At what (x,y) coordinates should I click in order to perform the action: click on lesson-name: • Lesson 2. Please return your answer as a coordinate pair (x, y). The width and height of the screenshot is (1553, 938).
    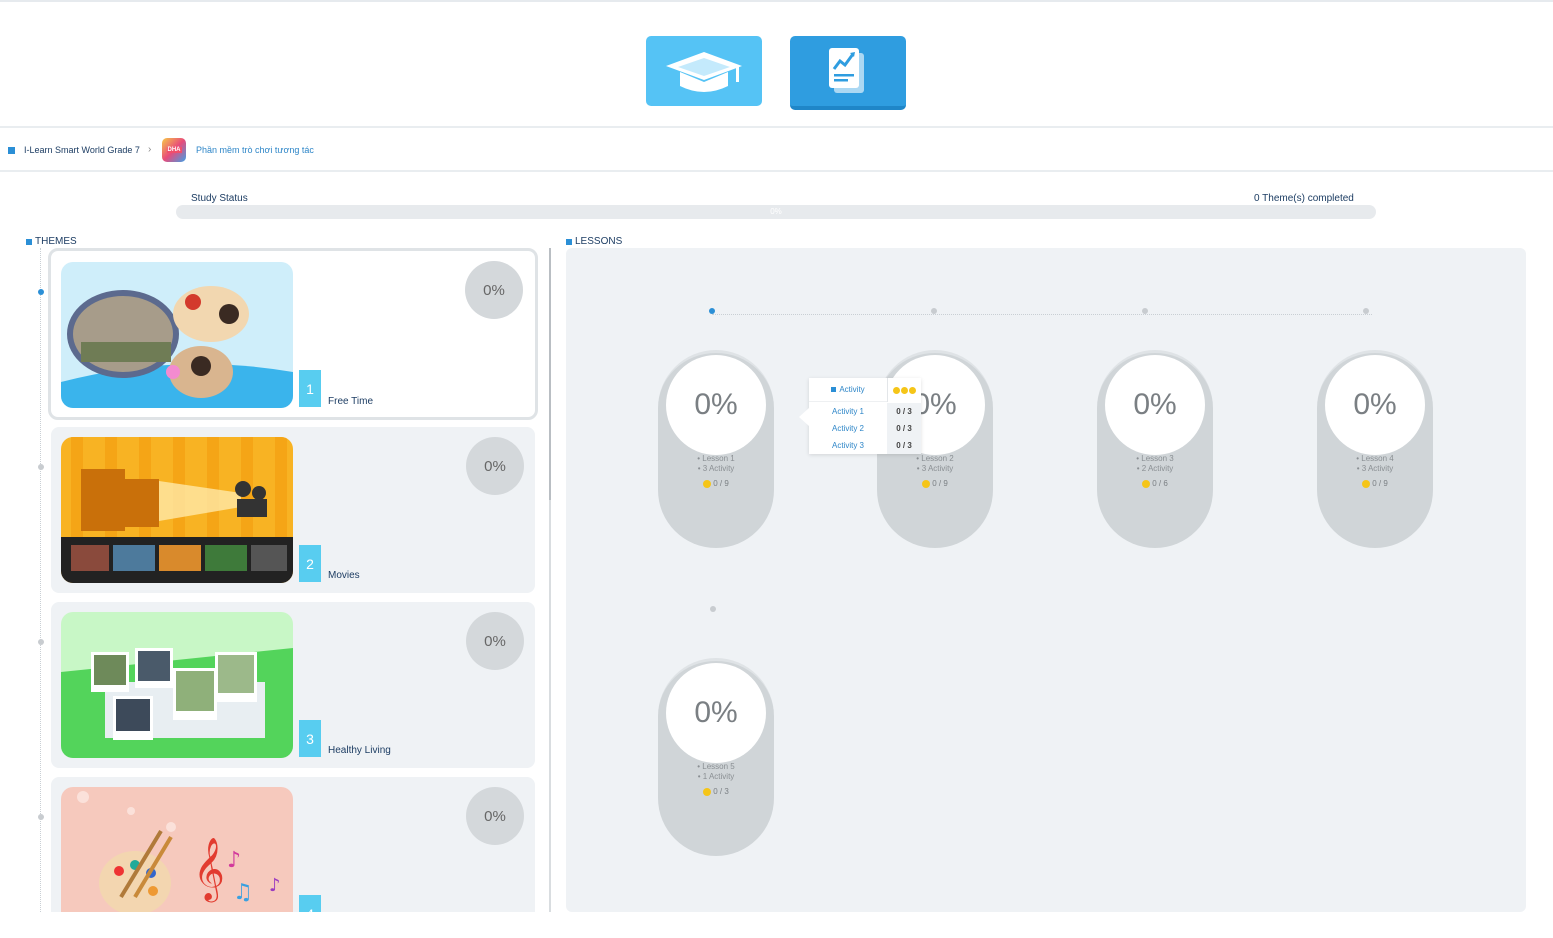
    Looking at the image, I should click on (935, 458).